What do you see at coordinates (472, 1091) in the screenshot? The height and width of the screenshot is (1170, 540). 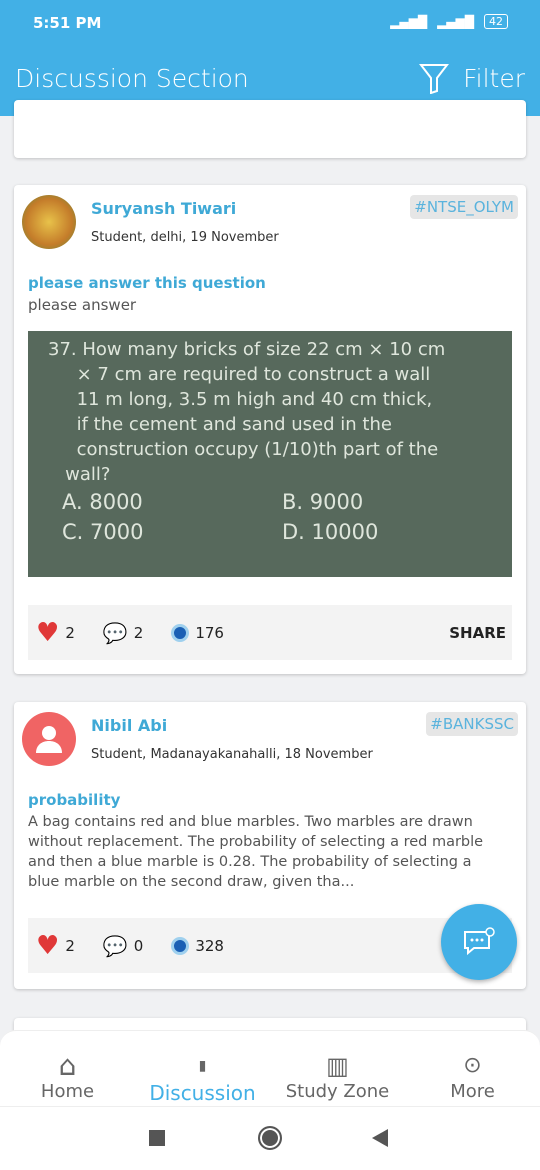 I see `nav-label: More` at bounding box center [472, 1091].